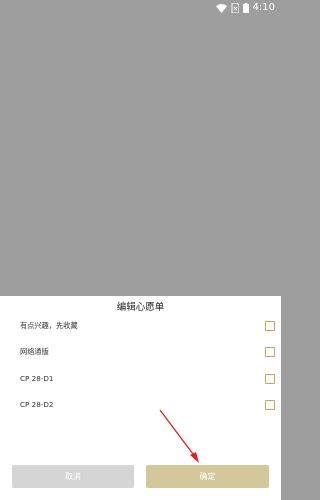  Describe the element at coordinates (207, 476) in the screenshot. I see `confirm-button: 确定` at that location.